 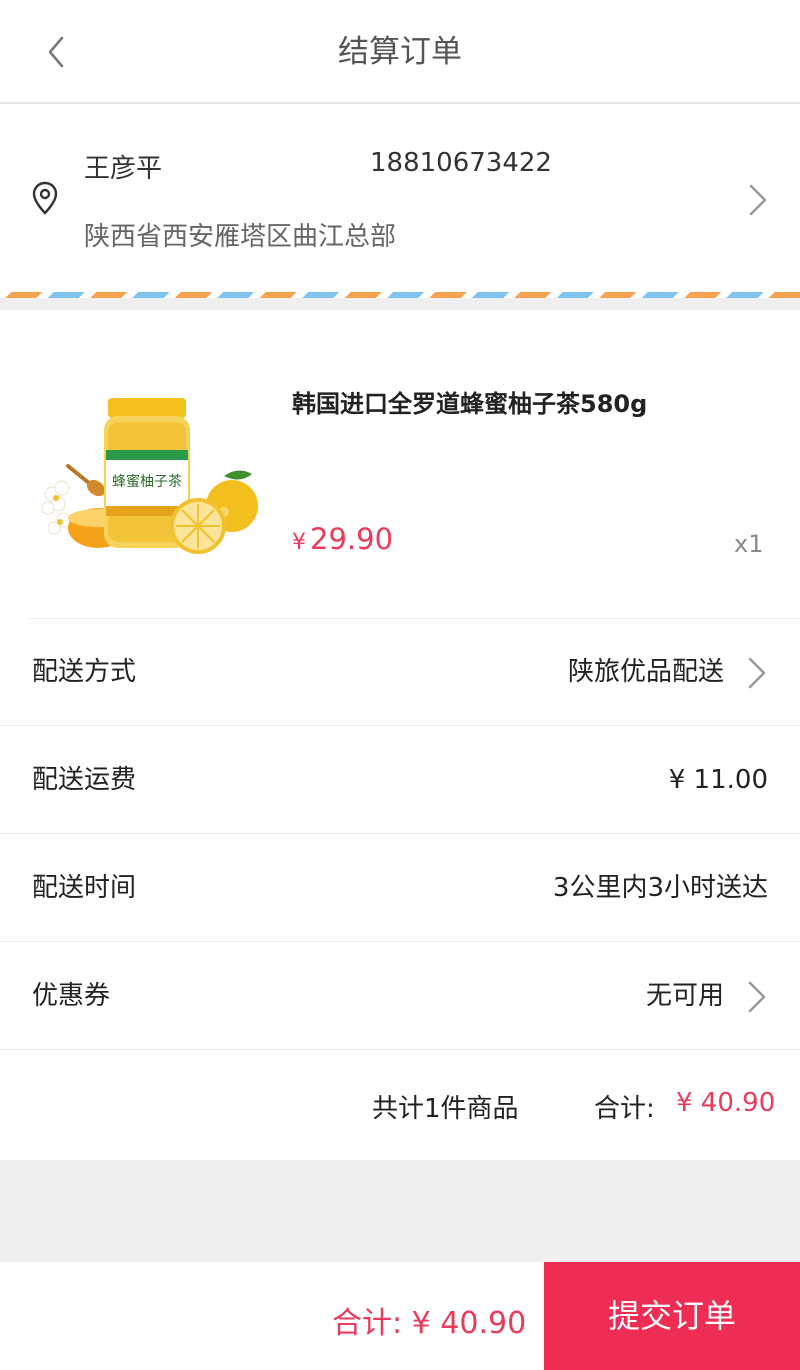 I want to click on address-card, so click(x=400, y=201).